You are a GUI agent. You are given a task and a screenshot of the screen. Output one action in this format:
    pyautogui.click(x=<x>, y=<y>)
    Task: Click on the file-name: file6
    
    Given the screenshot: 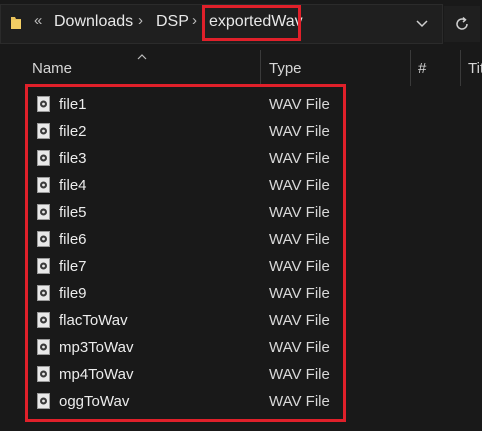 What is the action you would take?
    pyautogui.click(x=73, y=239)
    